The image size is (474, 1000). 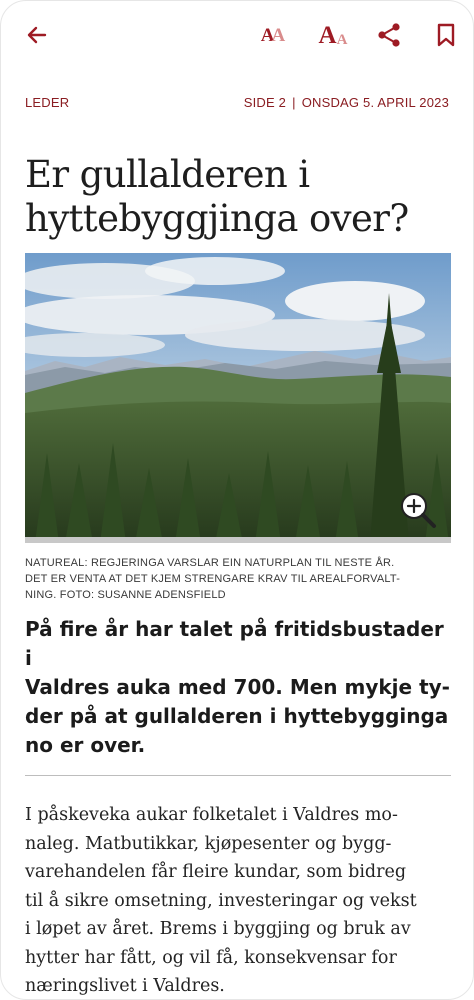 I want to click on font-size-small-icon: AA, so click(x=273, y=35).